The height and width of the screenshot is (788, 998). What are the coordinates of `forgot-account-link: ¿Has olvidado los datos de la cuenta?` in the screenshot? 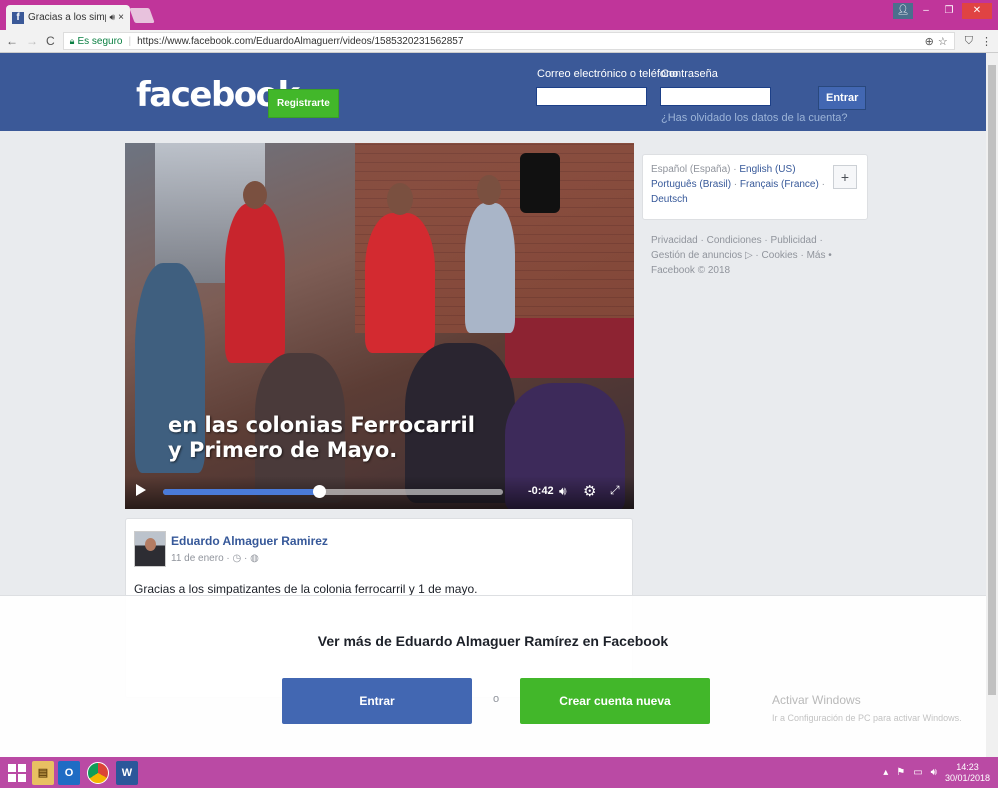 It's located at (754, 118).